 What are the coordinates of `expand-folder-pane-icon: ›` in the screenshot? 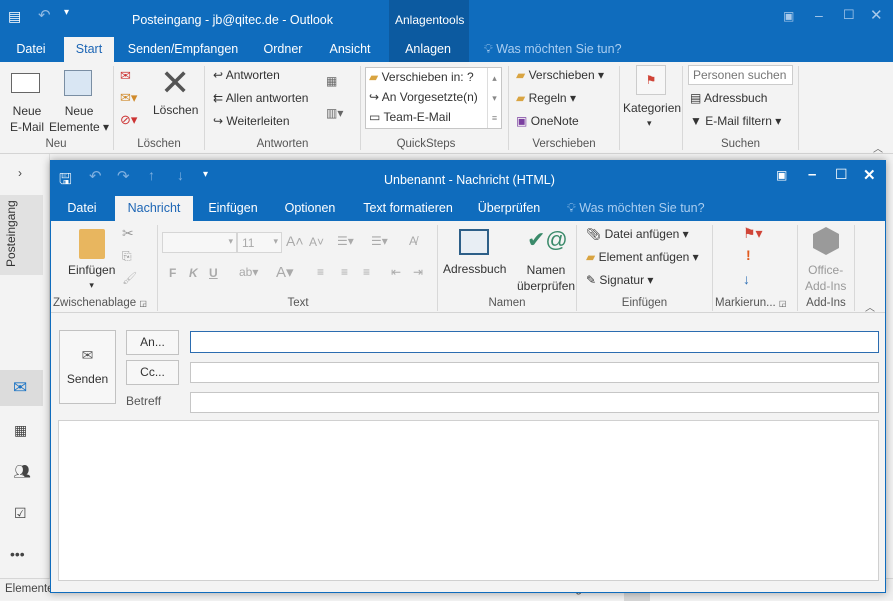 It's located at (20, 173).